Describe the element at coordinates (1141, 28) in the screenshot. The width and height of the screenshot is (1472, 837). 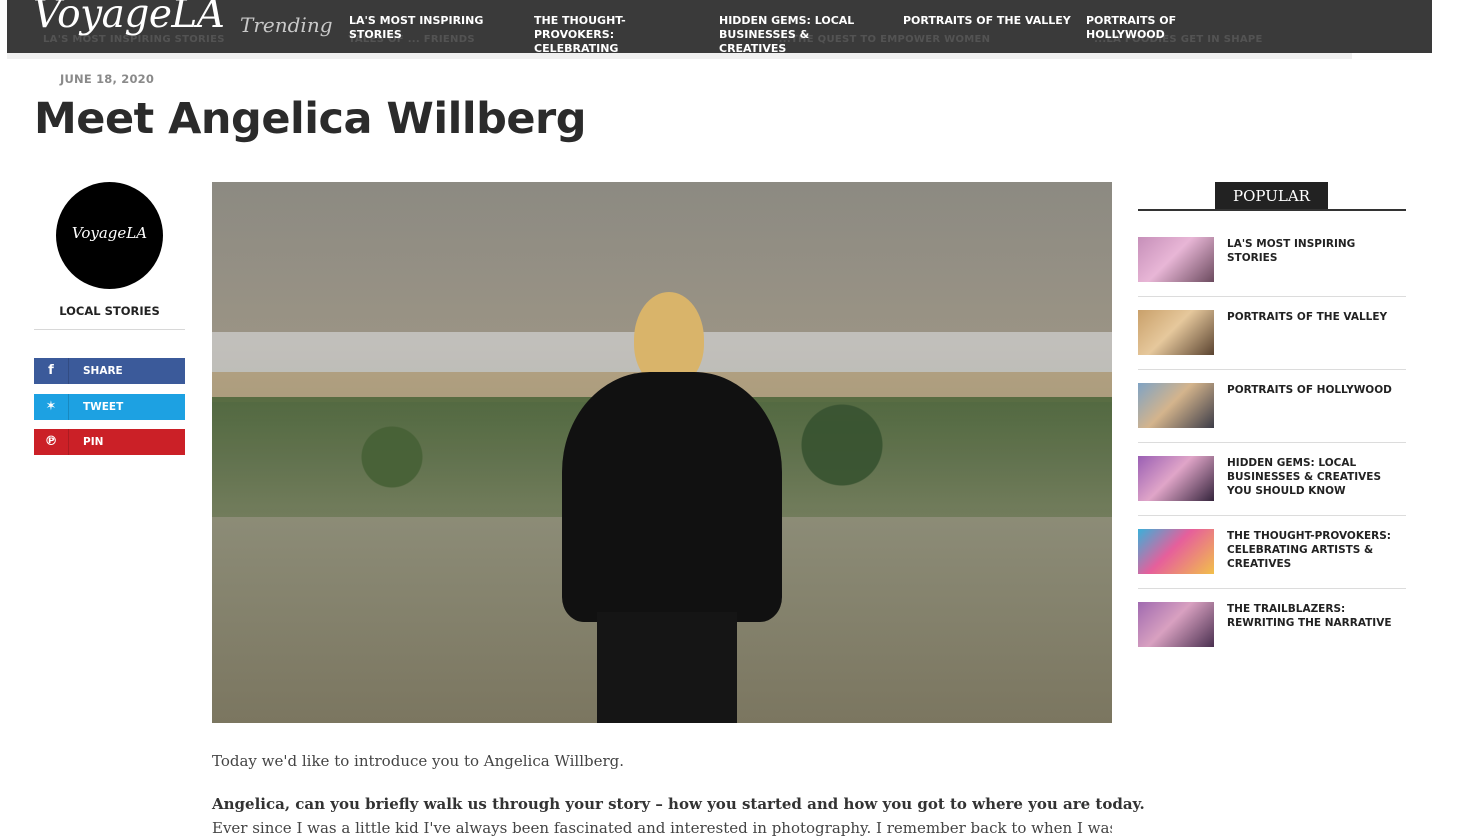
I see `nav-item-portraits-hollywood: PORTRAITS OF HOLLYWOOD` at that location.